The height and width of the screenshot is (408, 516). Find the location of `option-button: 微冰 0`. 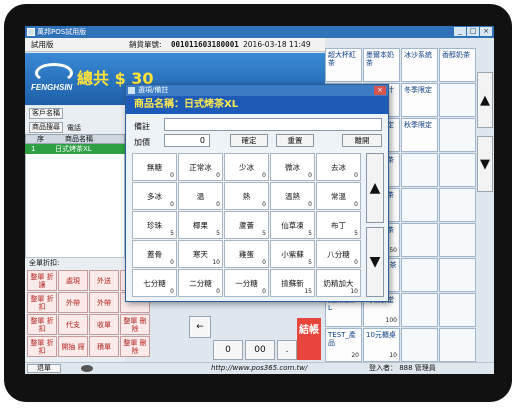

option-button: 微冰 0 is located at coordinates (292, 167).